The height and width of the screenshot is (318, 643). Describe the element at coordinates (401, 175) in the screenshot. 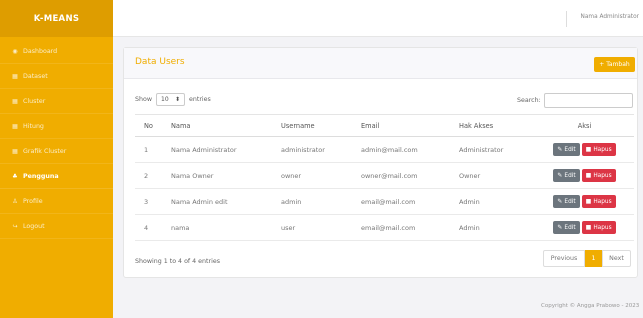

I see `cell-email: owner@mail.com` at that location.